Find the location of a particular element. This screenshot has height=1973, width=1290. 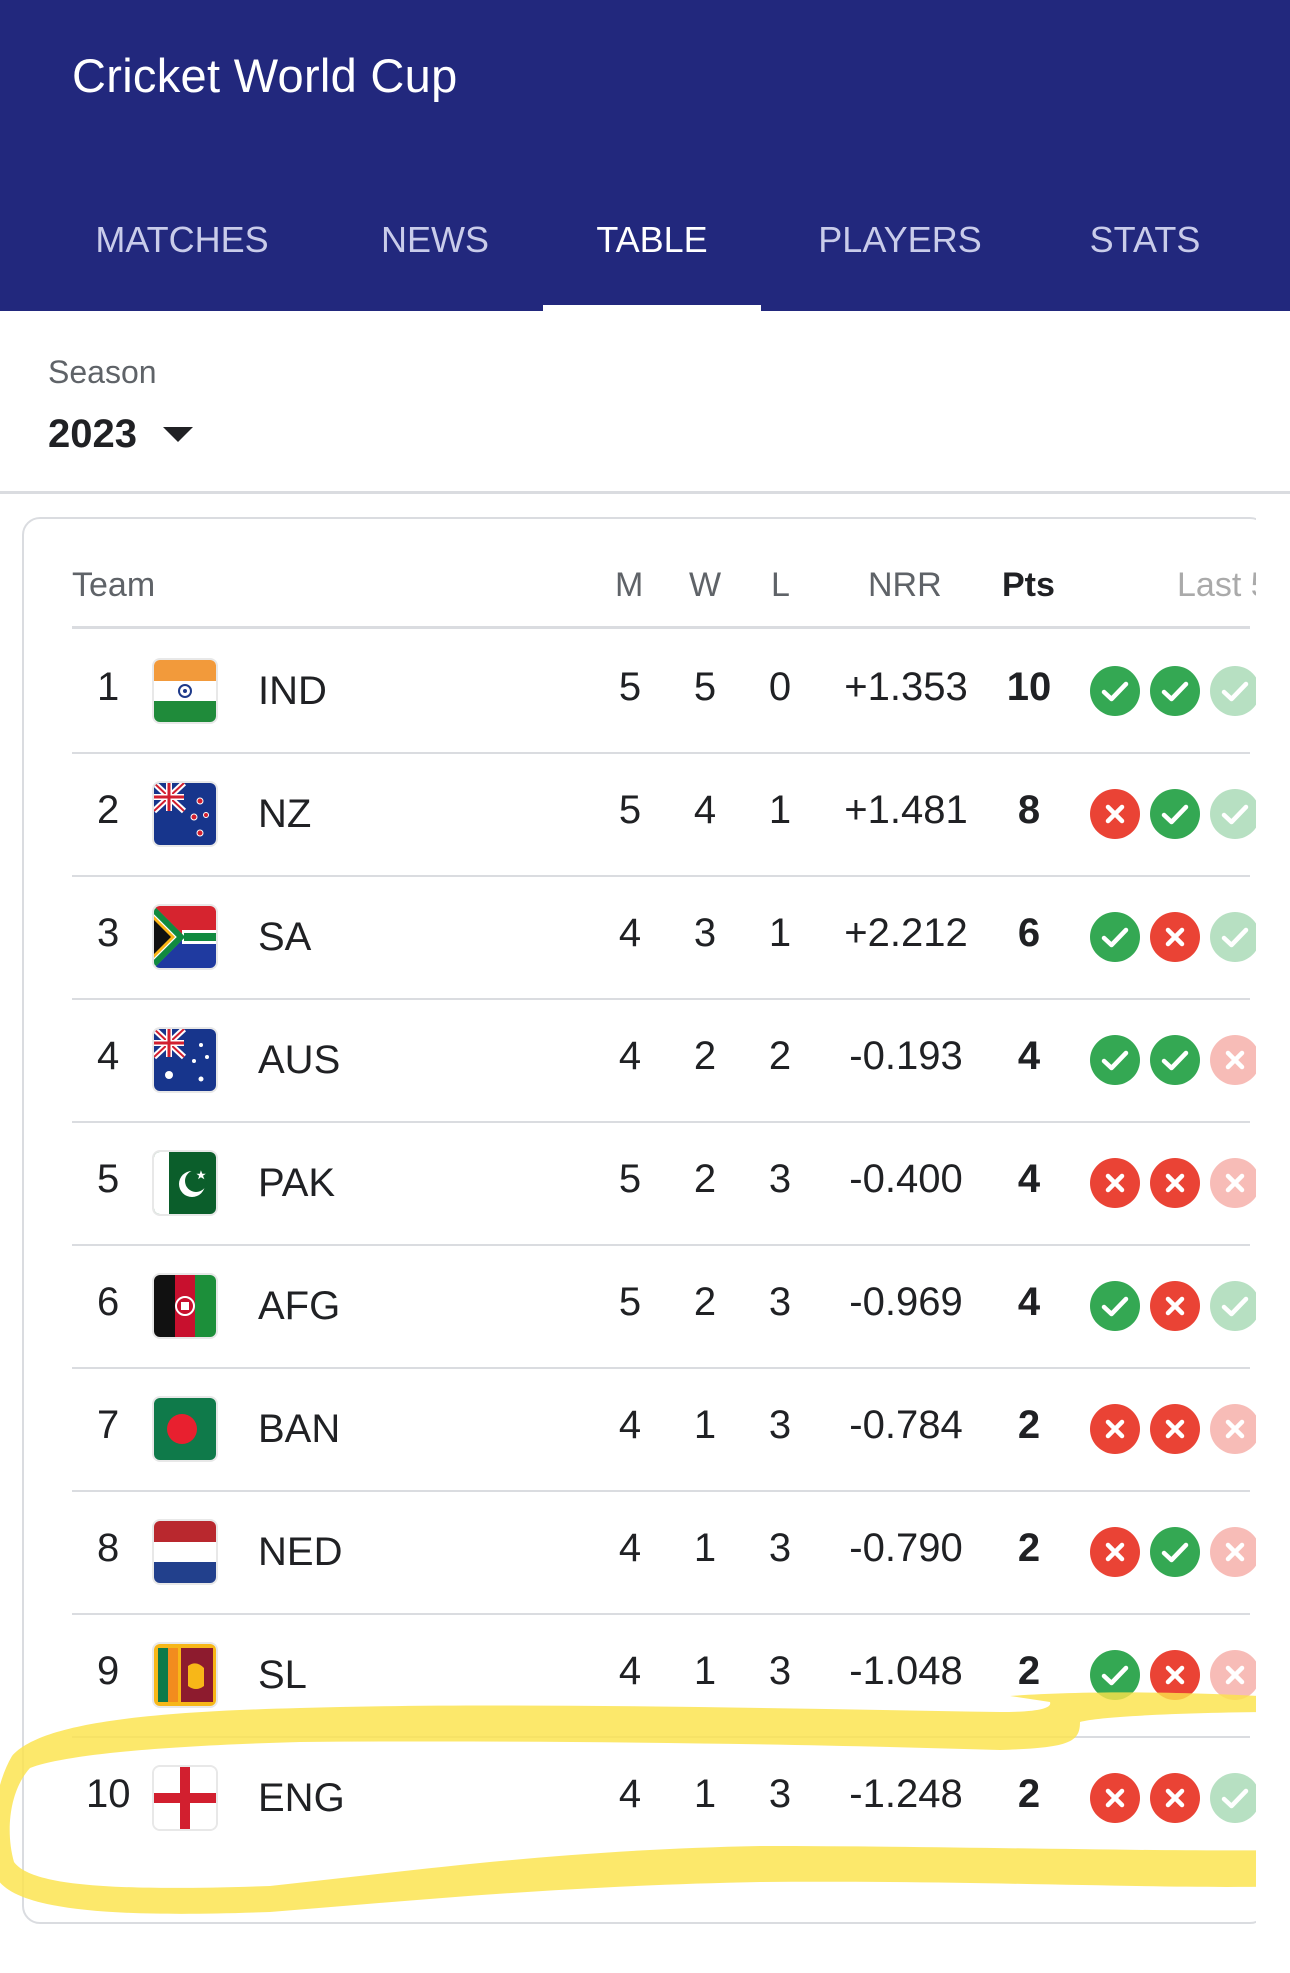

net-run-rate: -1.048 is located at coordinates (906, 1671).